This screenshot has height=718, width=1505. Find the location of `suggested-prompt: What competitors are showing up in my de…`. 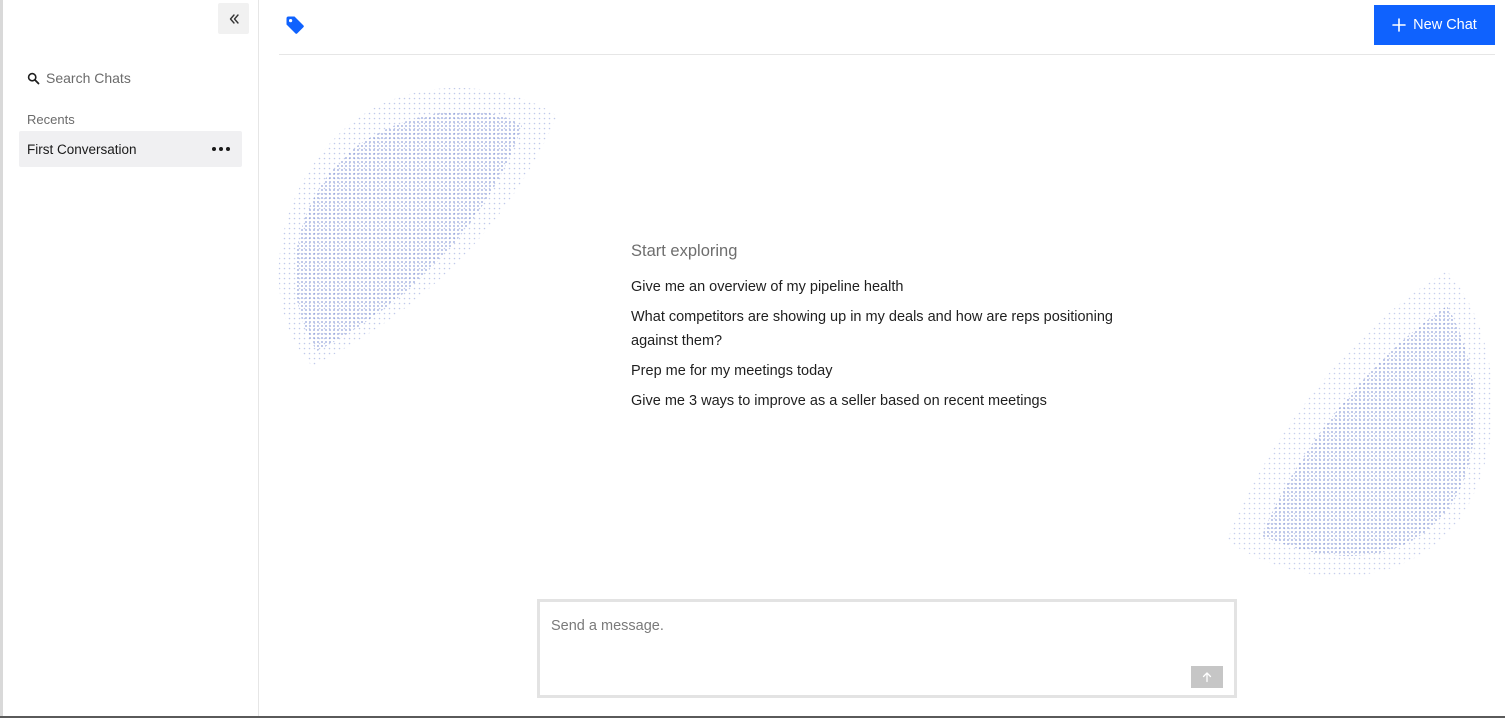

suggested-prompt: What competitors are showing up in my de… is located at coordinates (891, 329).